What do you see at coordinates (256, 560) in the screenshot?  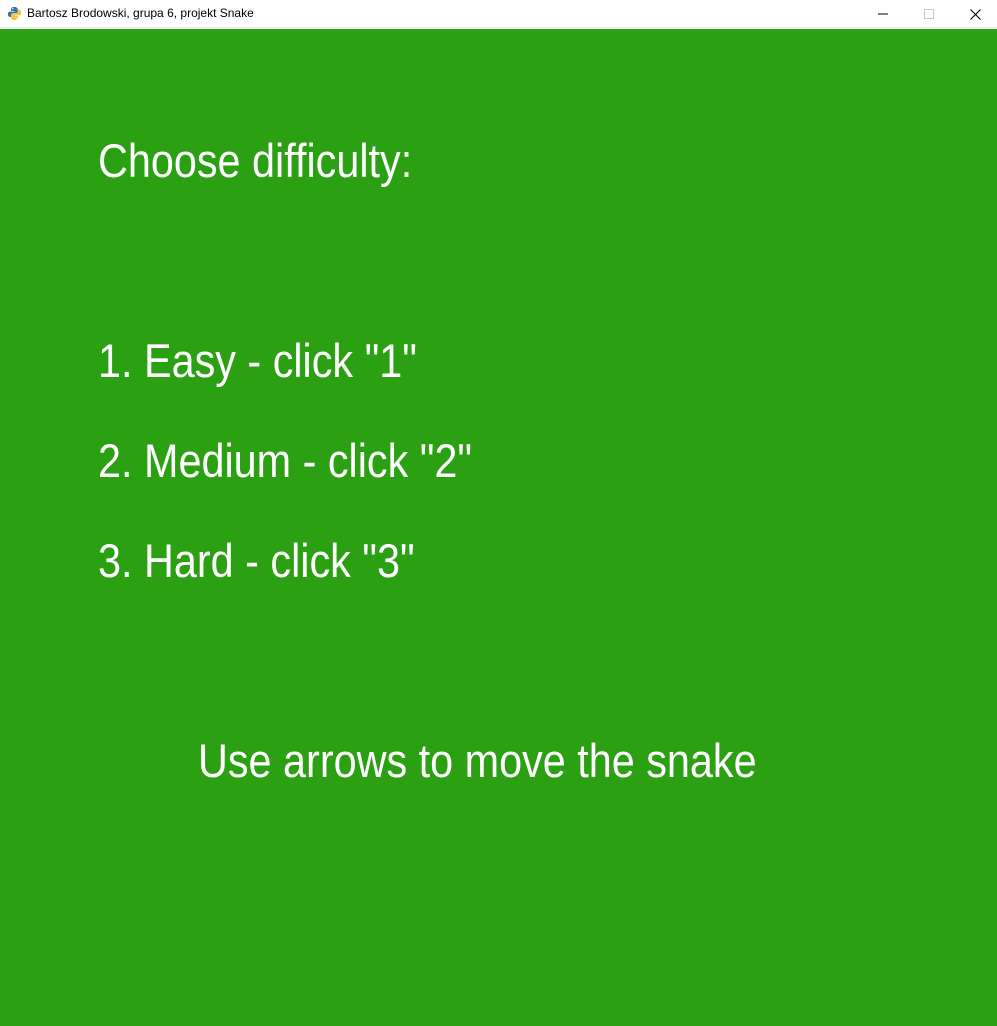 I see `option-hard: 3. Hard - click "3"` at bounding box center [256, 560].